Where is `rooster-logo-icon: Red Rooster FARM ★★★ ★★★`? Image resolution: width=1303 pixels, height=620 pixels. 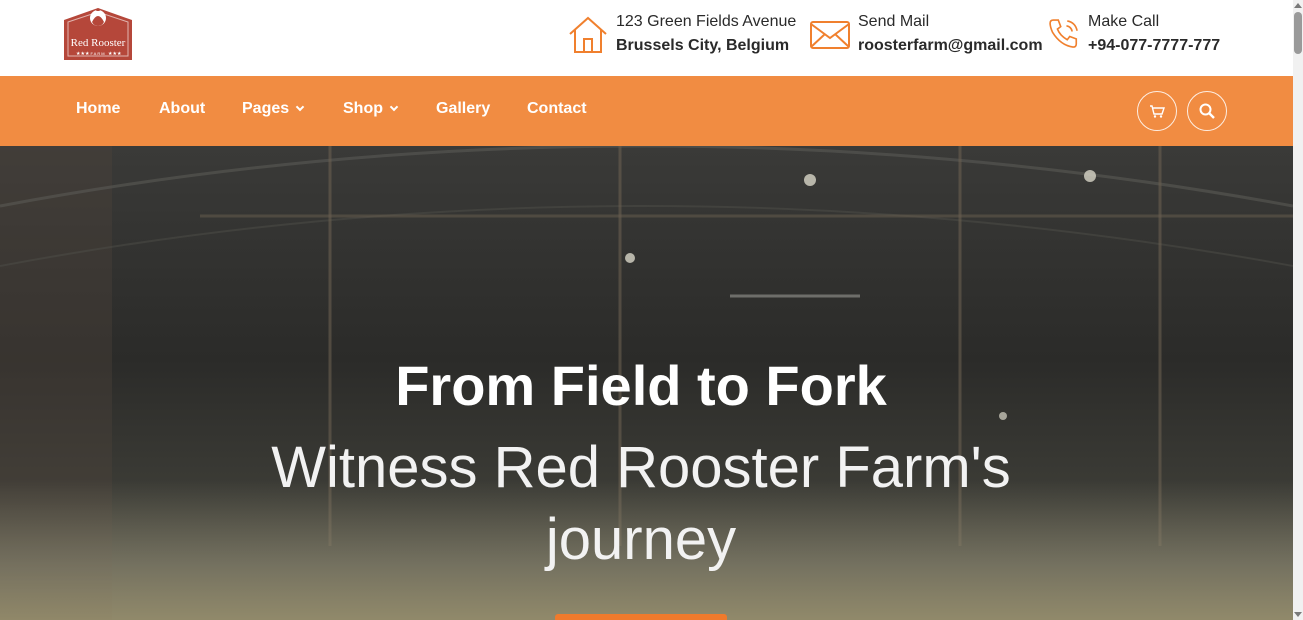
rooster-logo-icon: Red Rooster FARM ★★★ ★★★ is located at coordinates (98, 34).